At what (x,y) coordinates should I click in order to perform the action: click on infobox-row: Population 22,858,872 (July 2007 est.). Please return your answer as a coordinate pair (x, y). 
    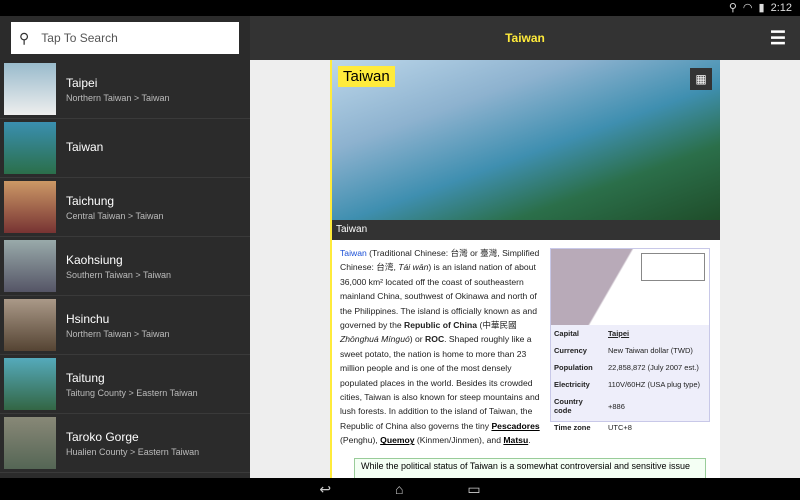
    Looking at the image, I should click on (630, 367).